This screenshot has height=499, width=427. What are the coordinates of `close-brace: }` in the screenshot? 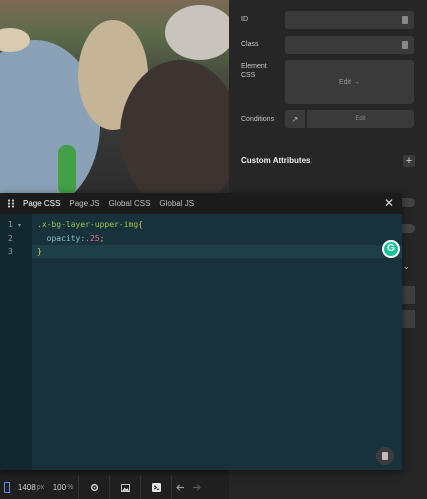 It's located at (39, 251).